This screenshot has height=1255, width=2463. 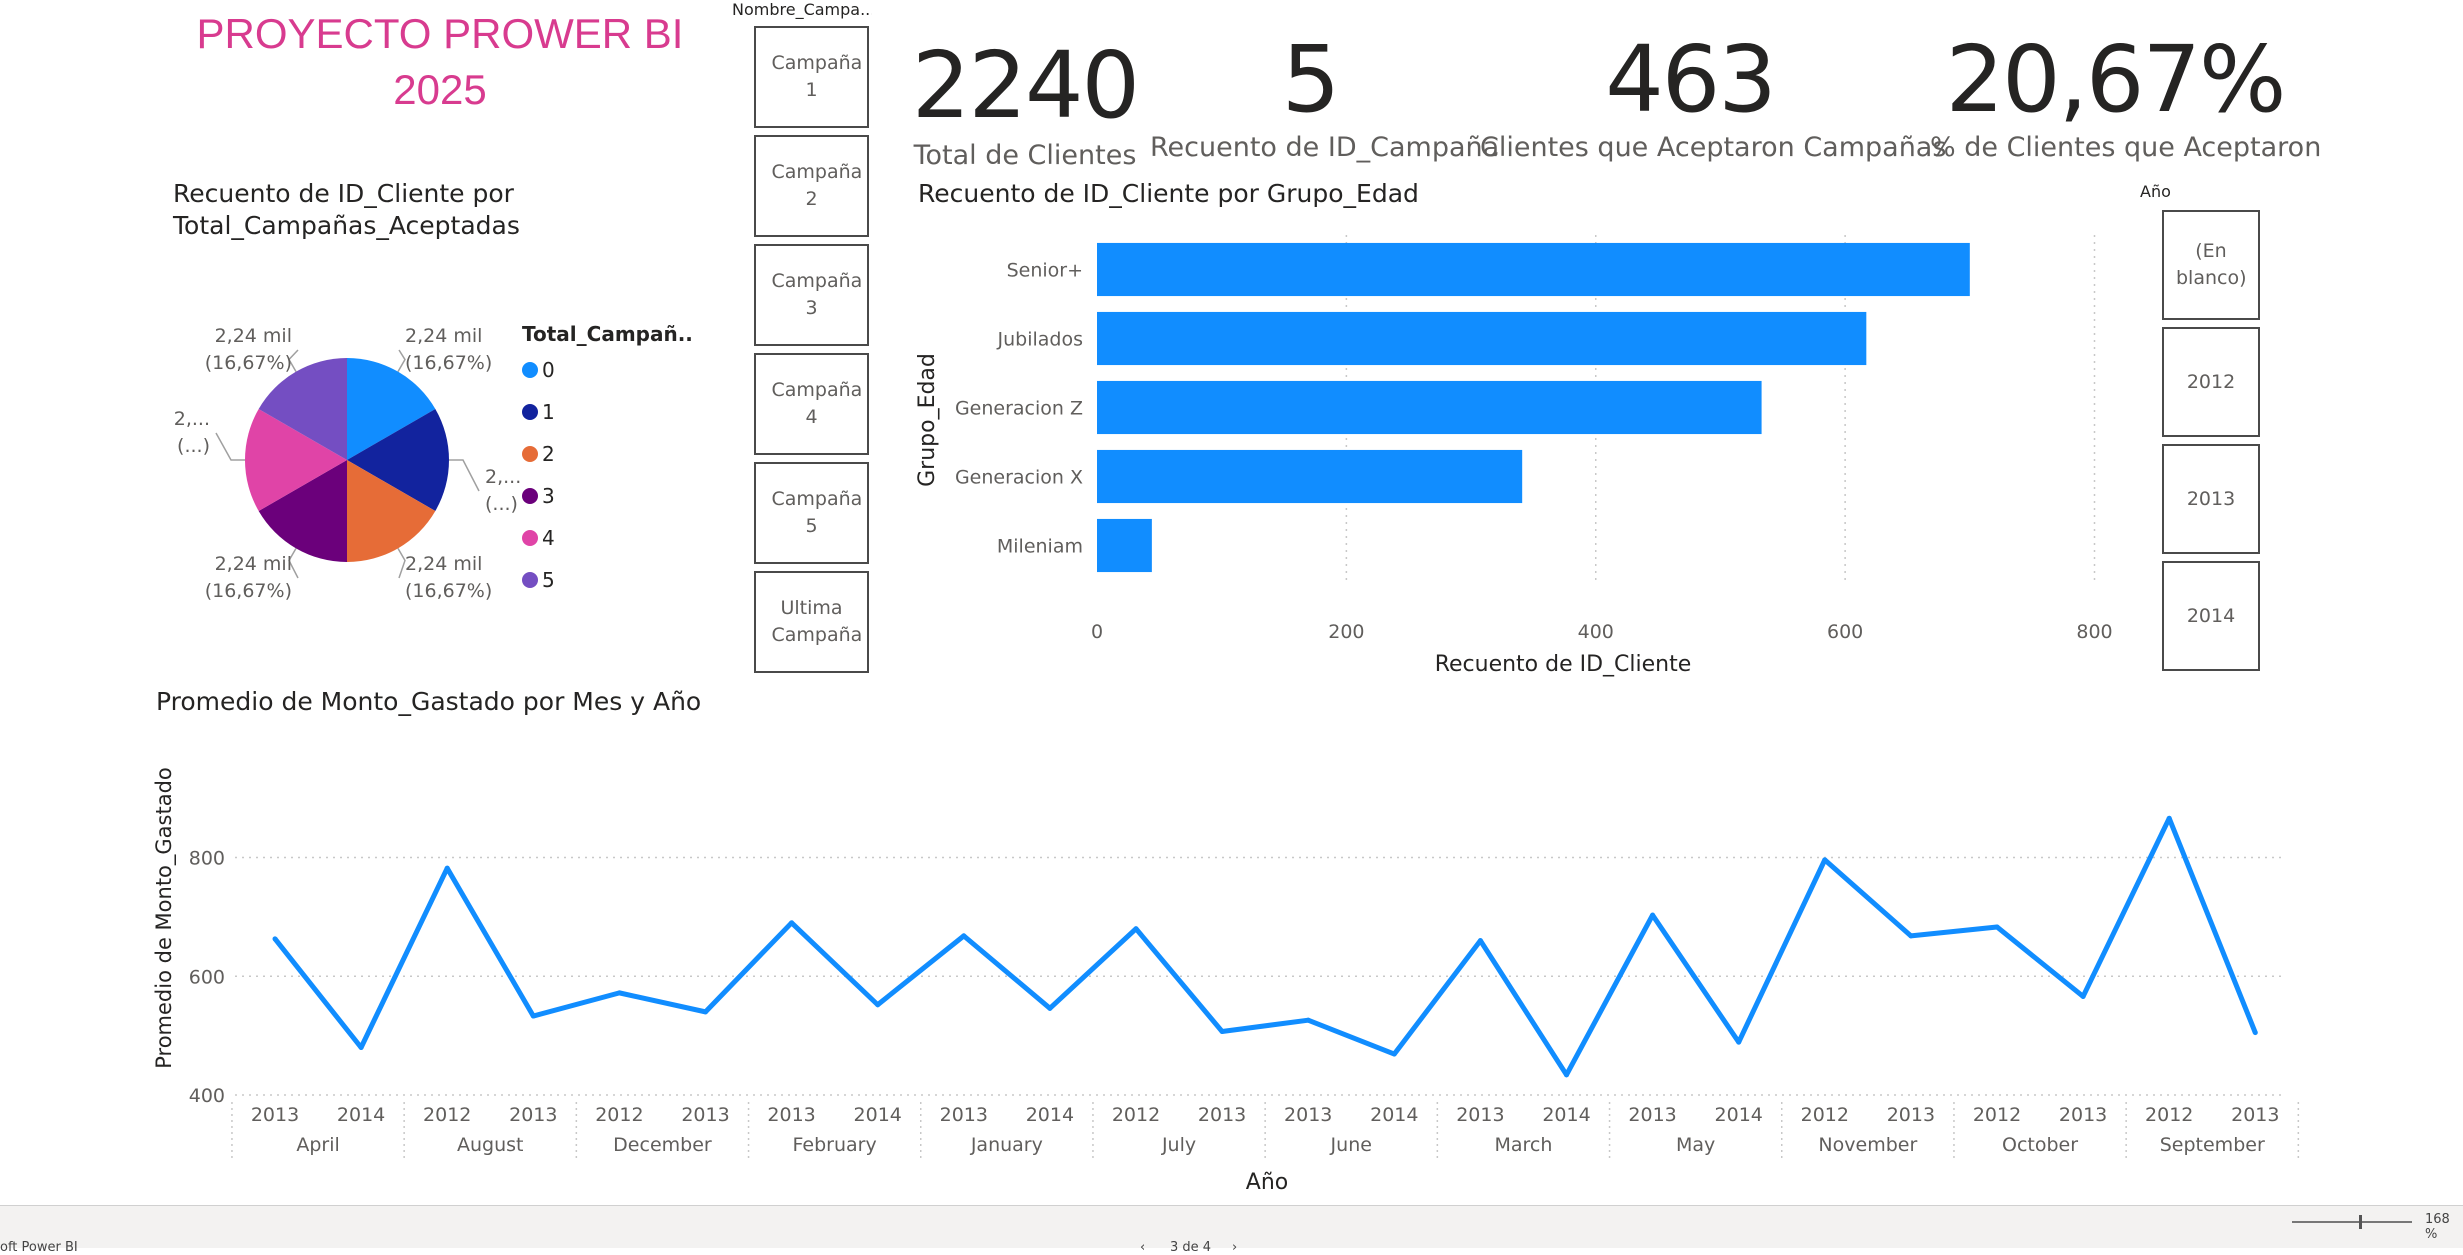 I want to click on line-x-tick-month: June, so click(x=1351, y=1145).